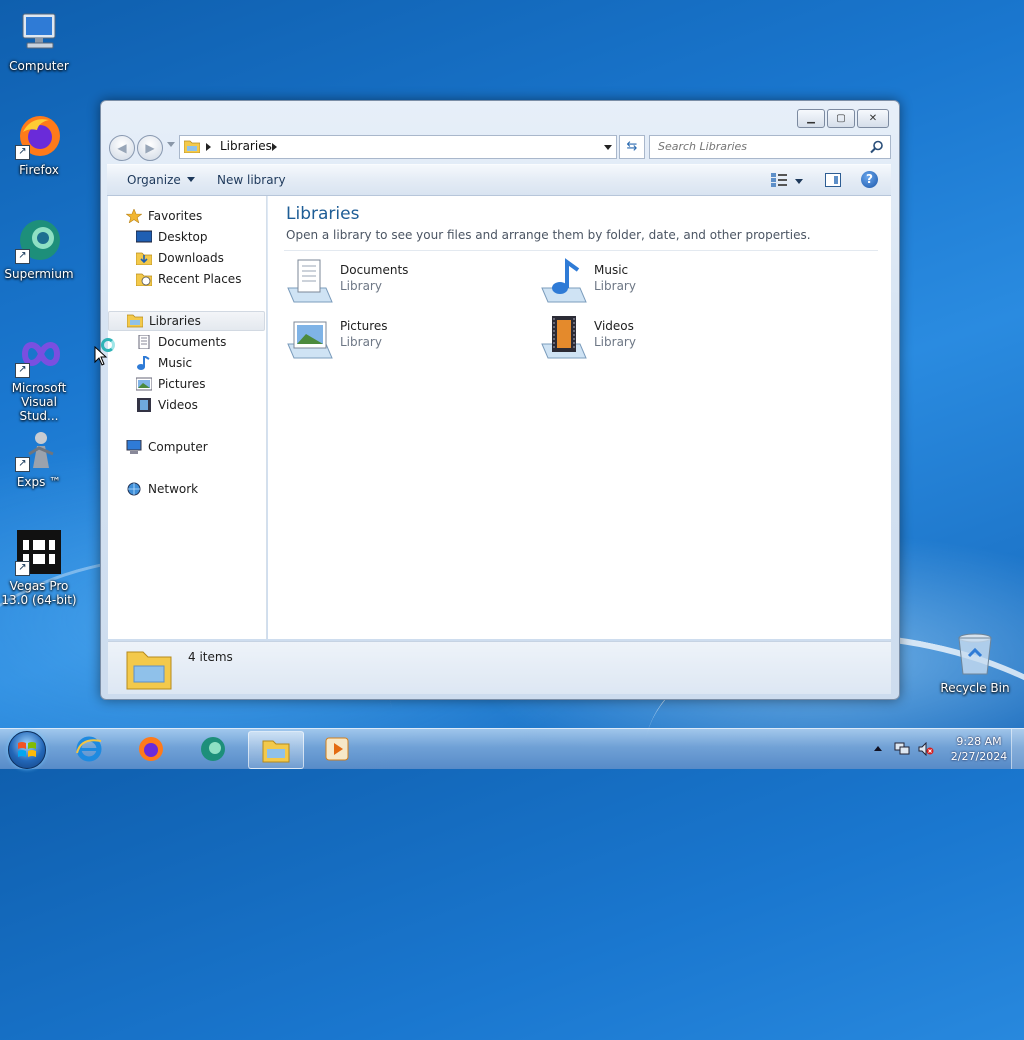 The height and width of the screenshot is (1040, 1024). I want to click on close-button: ✕, so click(873, 118).